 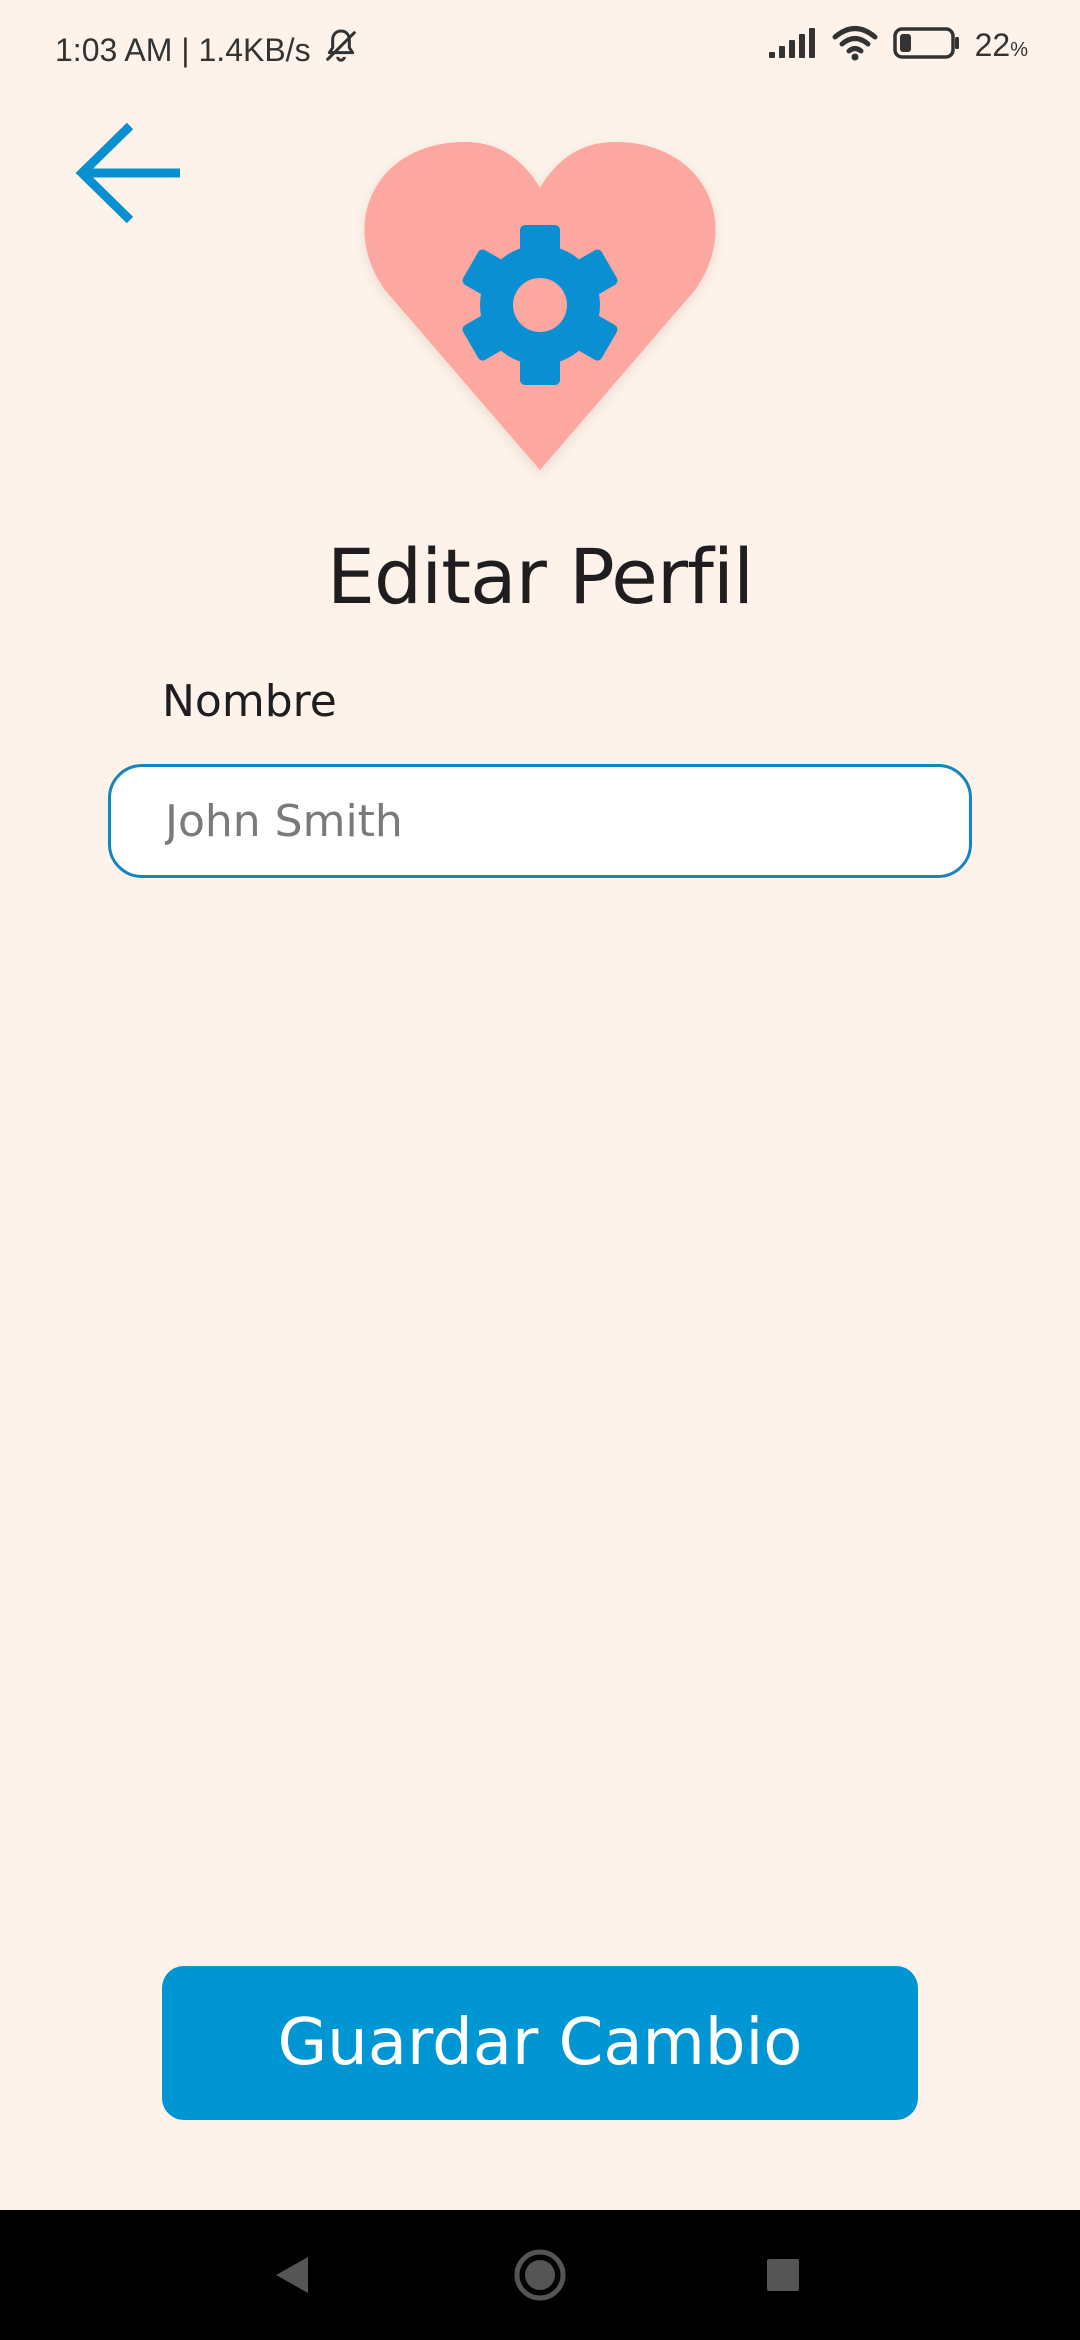 What do you see at coordinates (992, 45) in the screenshot?
I see `battery-percent-value: 22` at bounding box center [992, 45].